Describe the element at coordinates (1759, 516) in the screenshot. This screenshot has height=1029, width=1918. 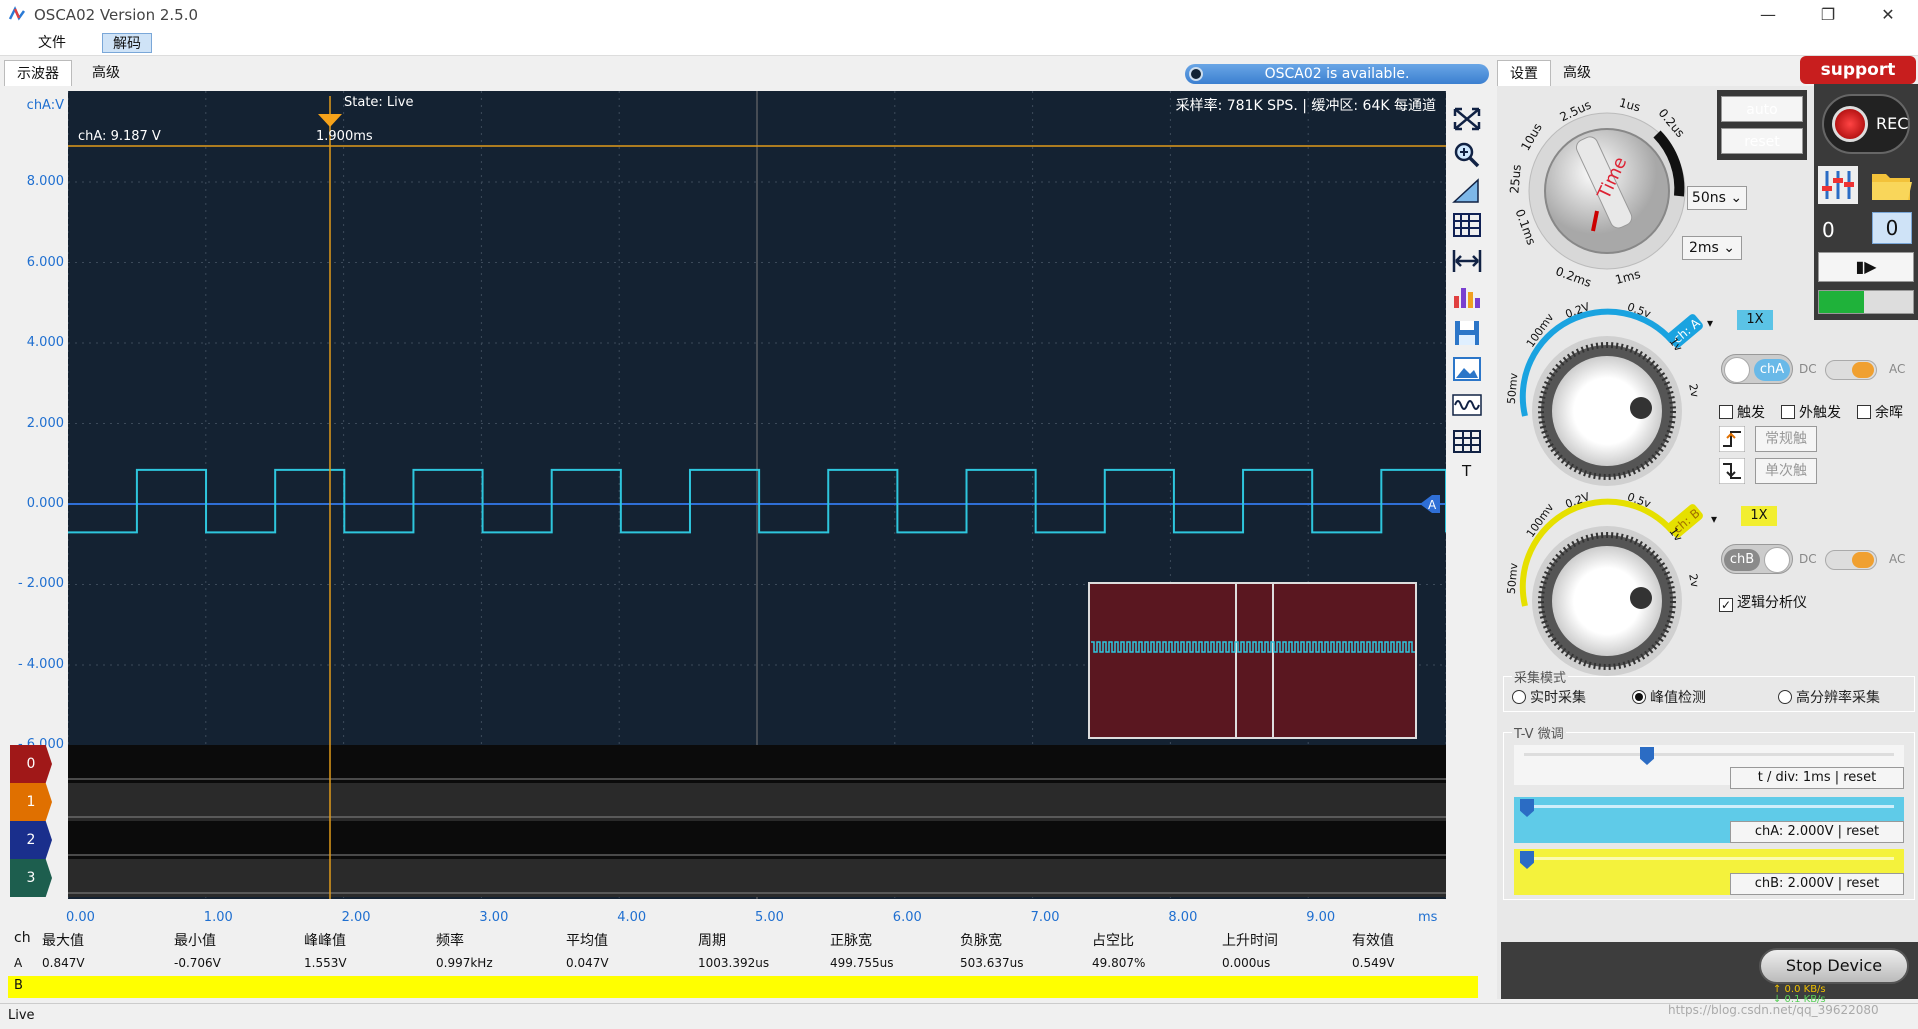
I see `chb-gain: 1X` at that location.